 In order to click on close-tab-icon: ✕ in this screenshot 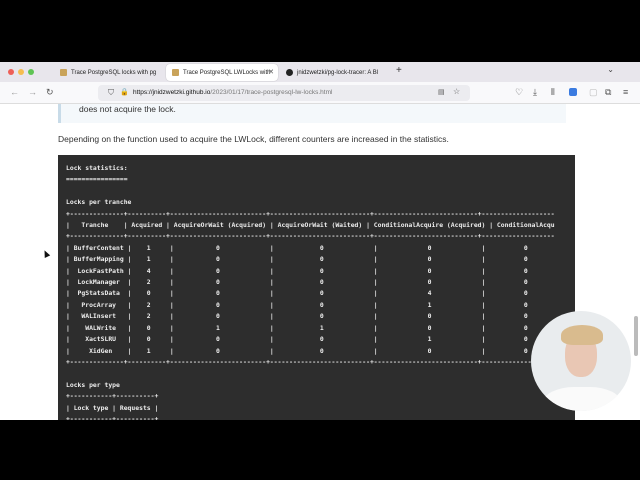, I will do `click(271, 72)`.